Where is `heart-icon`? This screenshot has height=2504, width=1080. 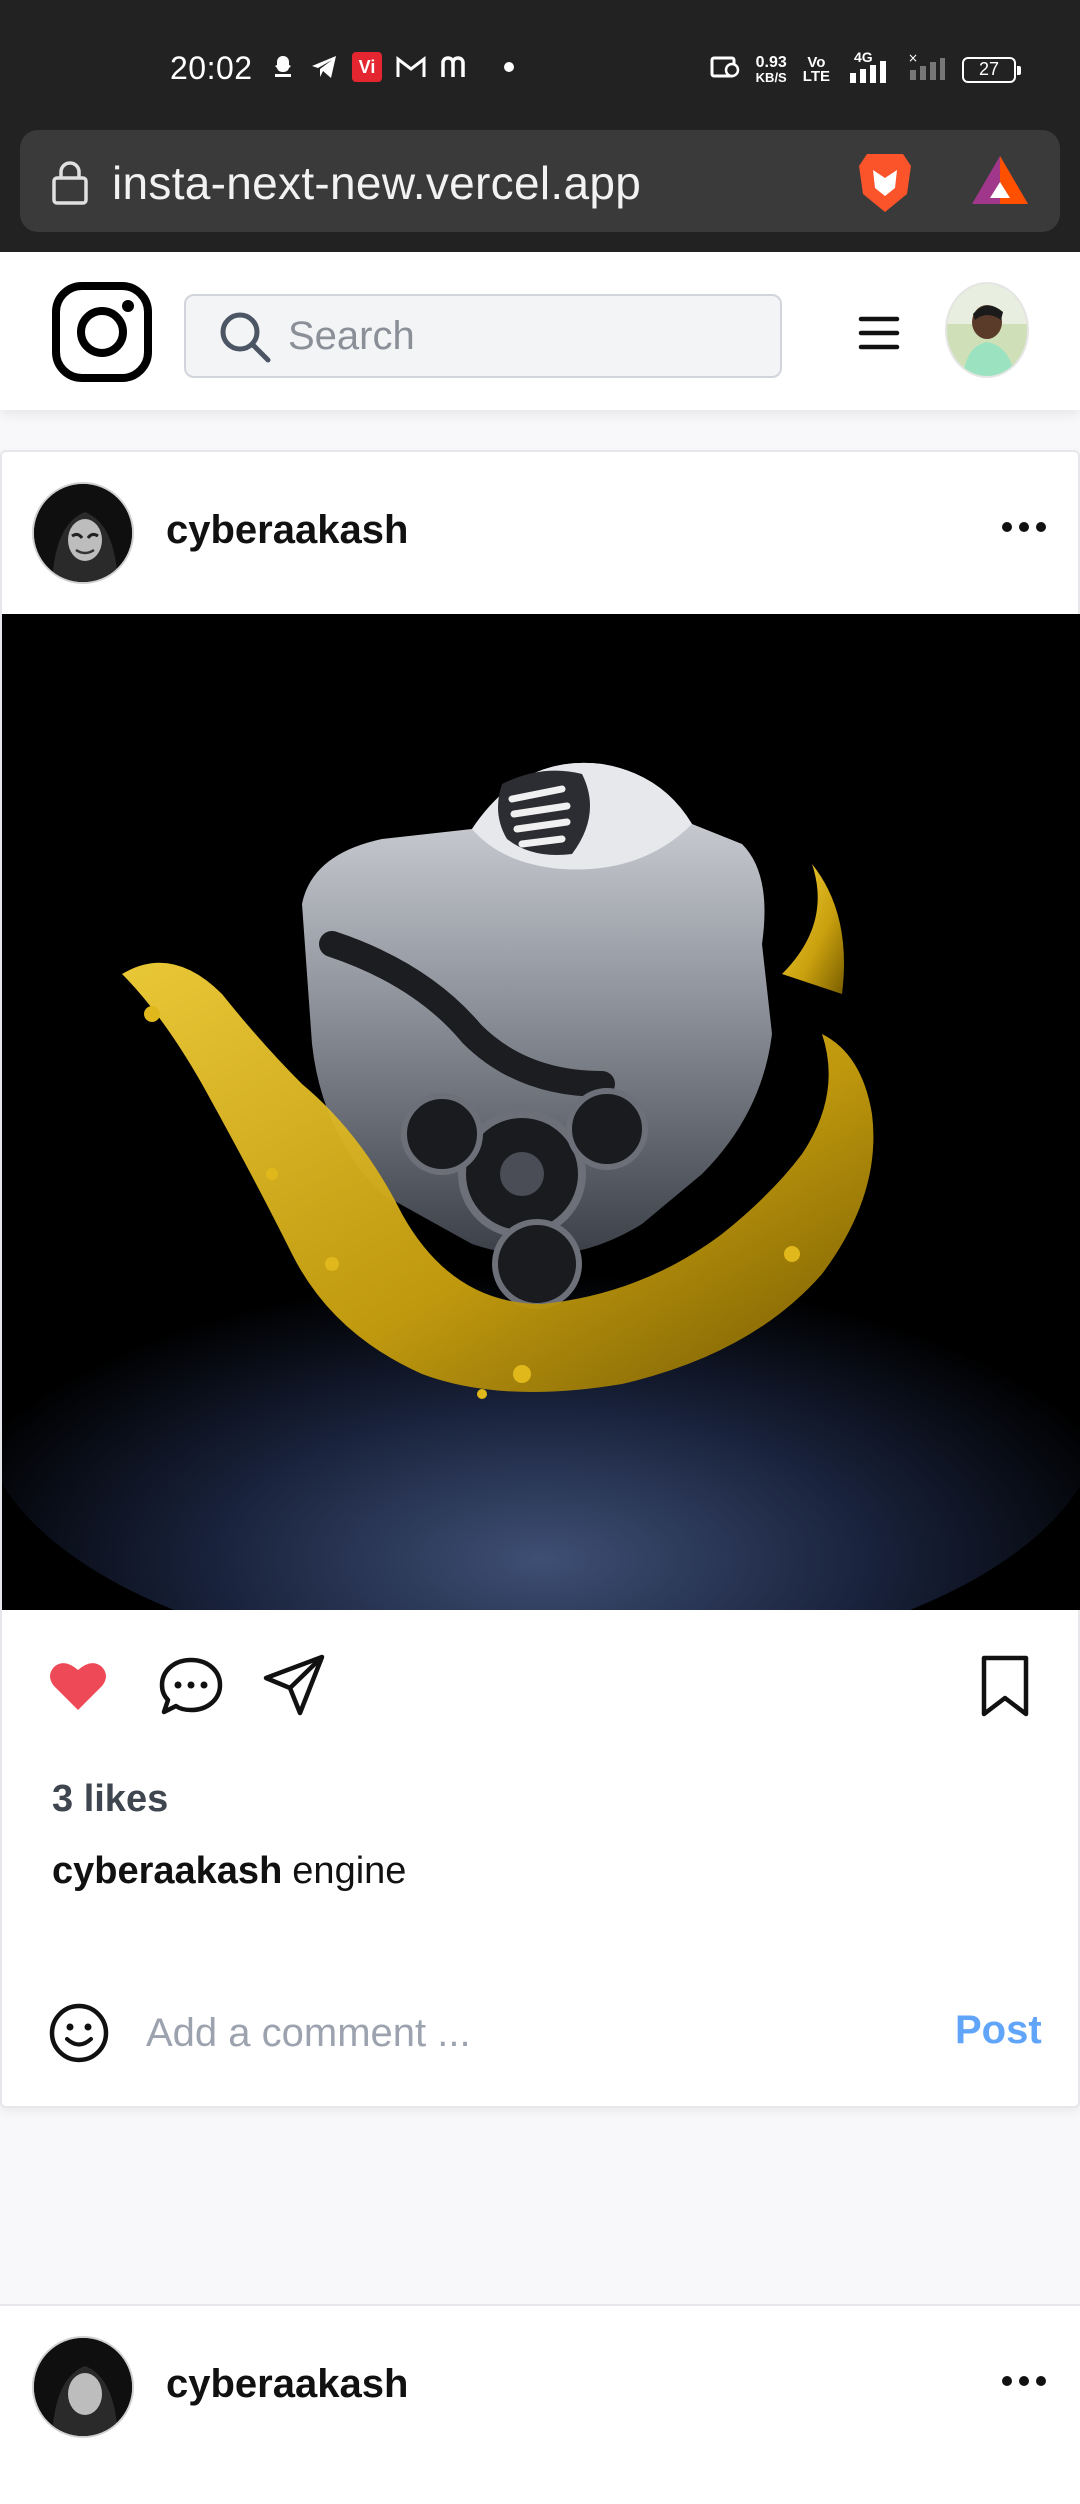 heart-icon is located at coordinates (78, 1688).